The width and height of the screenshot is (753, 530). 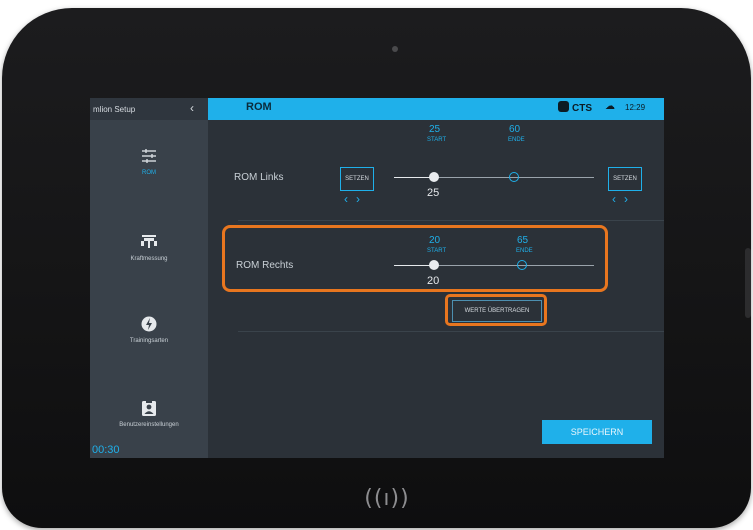 What do you see at coordinates (259, 177) in the screenshot?
I see `rom-links-label: ROM Links` at bounding box center [259, 177].